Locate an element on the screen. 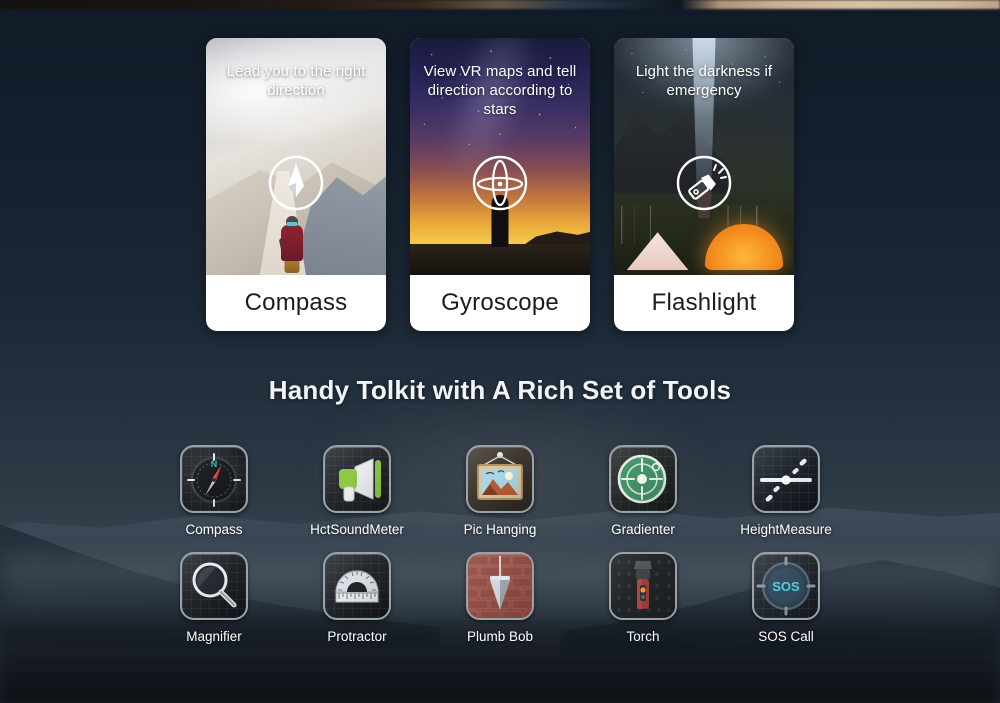  height-measure-app-icon is located at coordinates (786, 479).